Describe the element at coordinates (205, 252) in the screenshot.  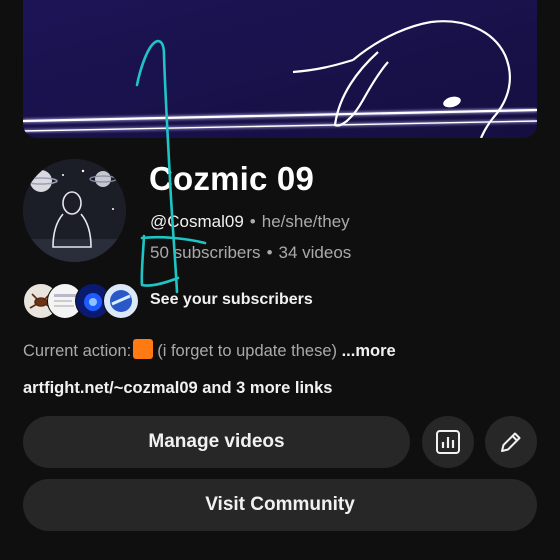
I see `subscriber-count: 50 subscribers` at that location.